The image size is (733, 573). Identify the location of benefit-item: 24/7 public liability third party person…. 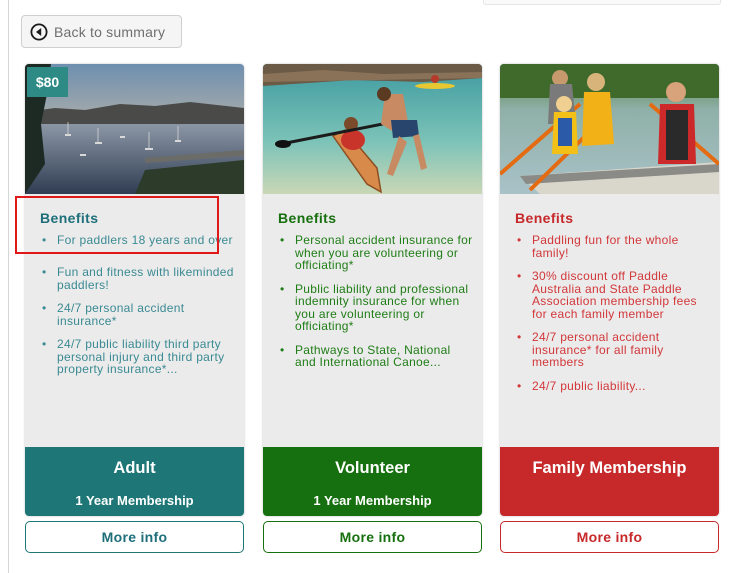
(138, 357).